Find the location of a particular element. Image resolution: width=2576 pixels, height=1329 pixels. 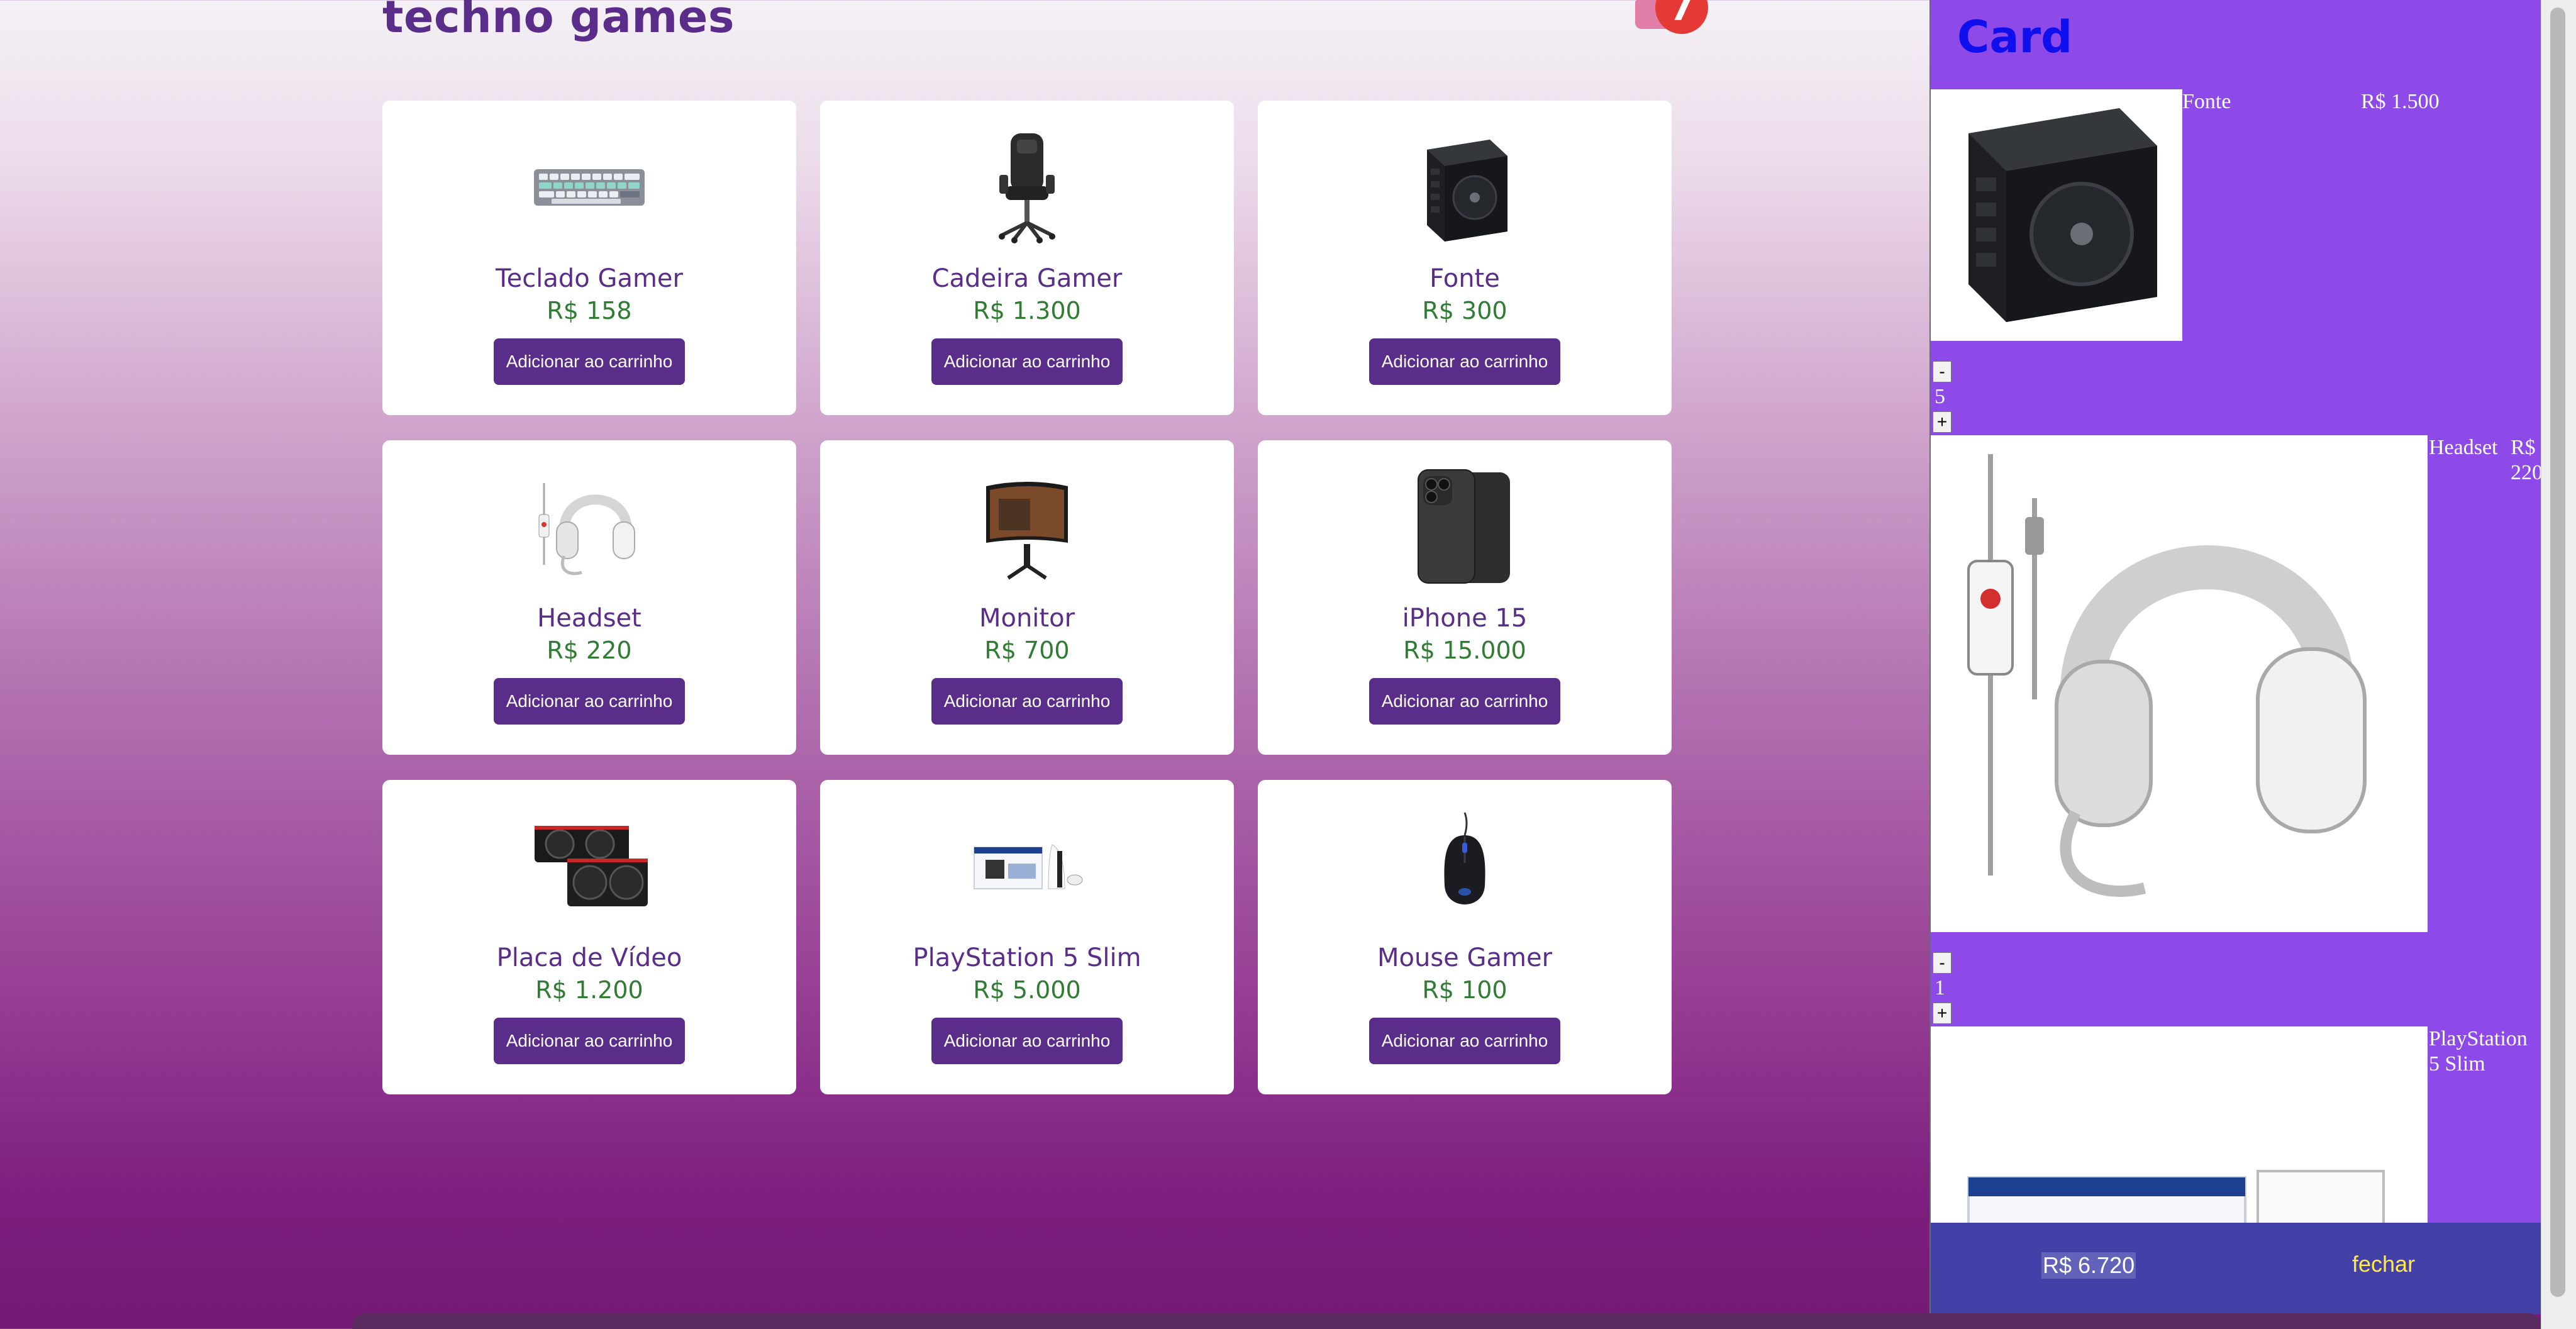

product-price: R$ 5.000 is located at coordinates (1027, 990).